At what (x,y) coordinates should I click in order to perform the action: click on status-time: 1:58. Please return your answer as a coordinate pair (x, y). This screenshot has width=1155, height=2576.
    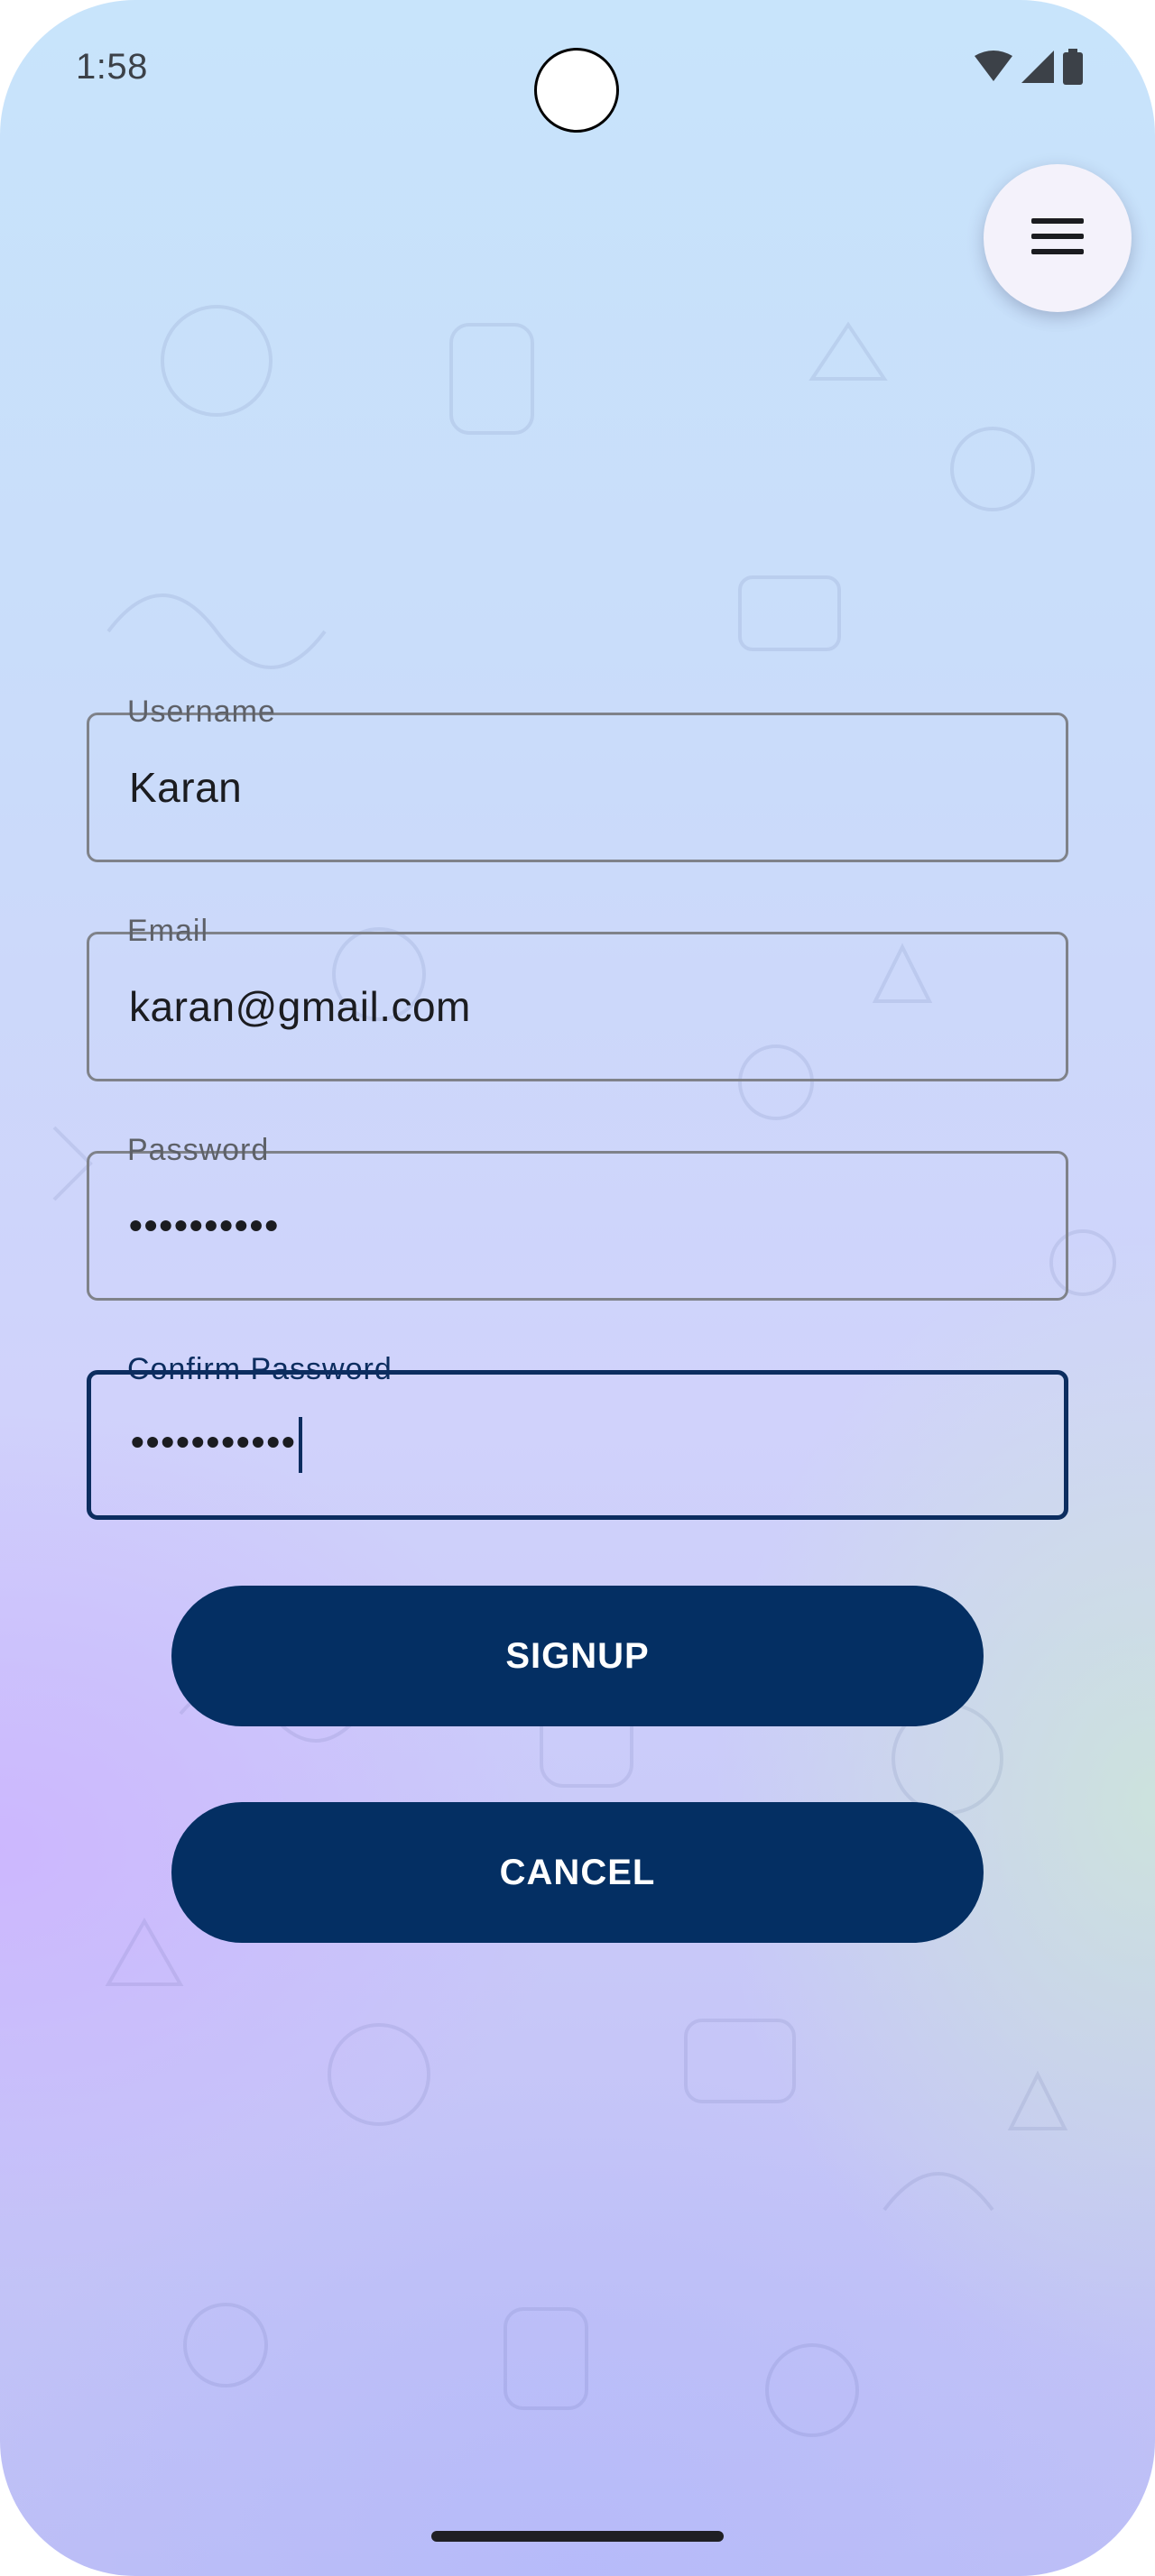
    Looking at the image, I should click on (112, 67).